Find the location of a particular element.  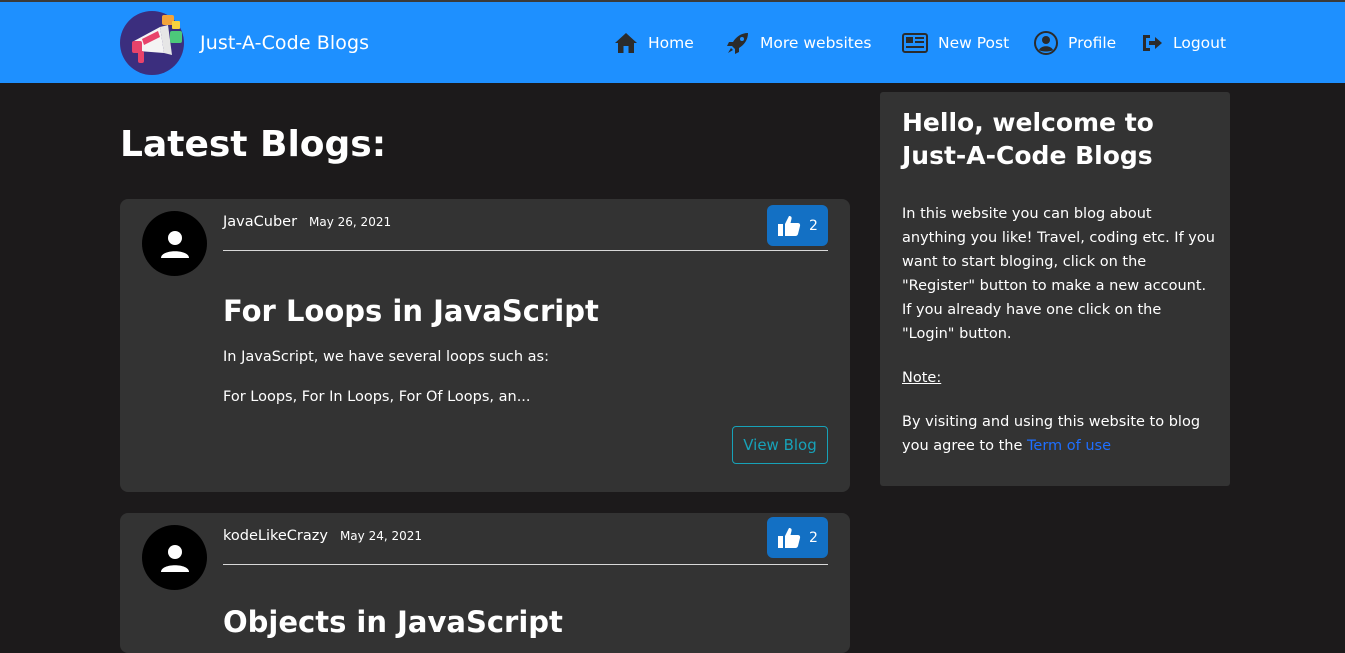

page-title: Latest Blogs: is located at coordinates (253, 144).